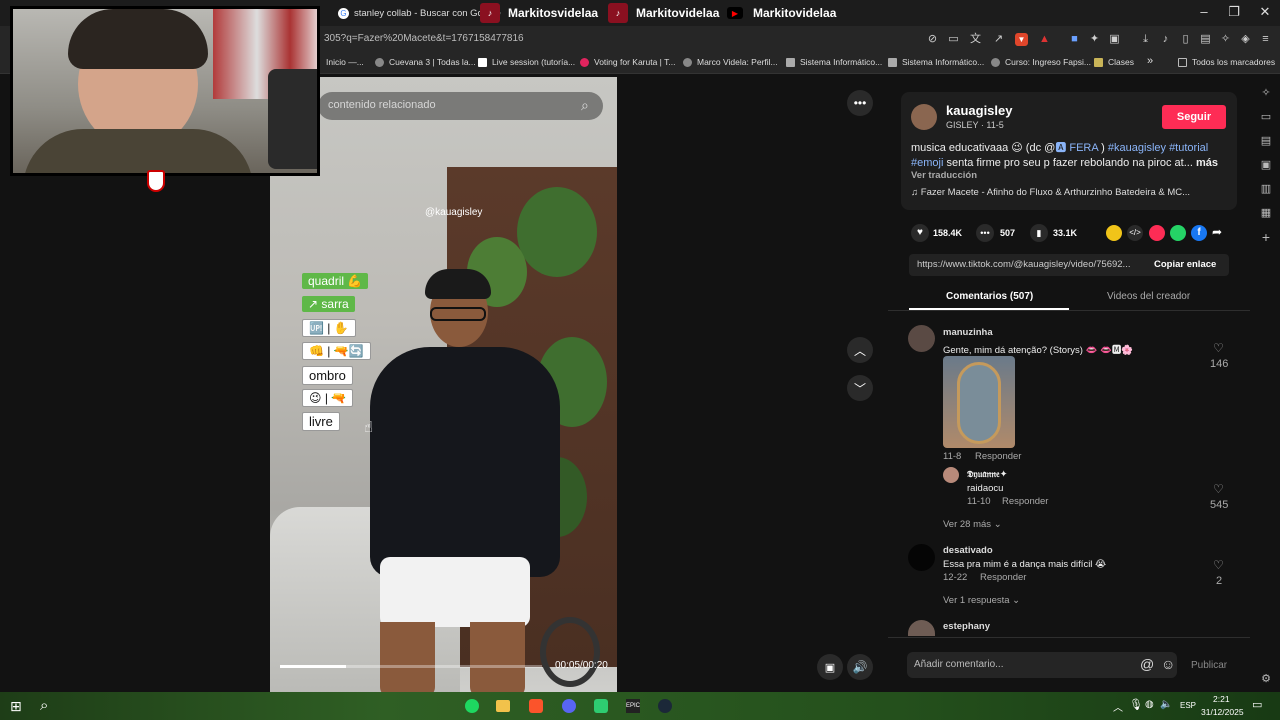 This screenshot has width=1280, height=720. I want to click on settings-icon: ⚙, so click(1266, 679).